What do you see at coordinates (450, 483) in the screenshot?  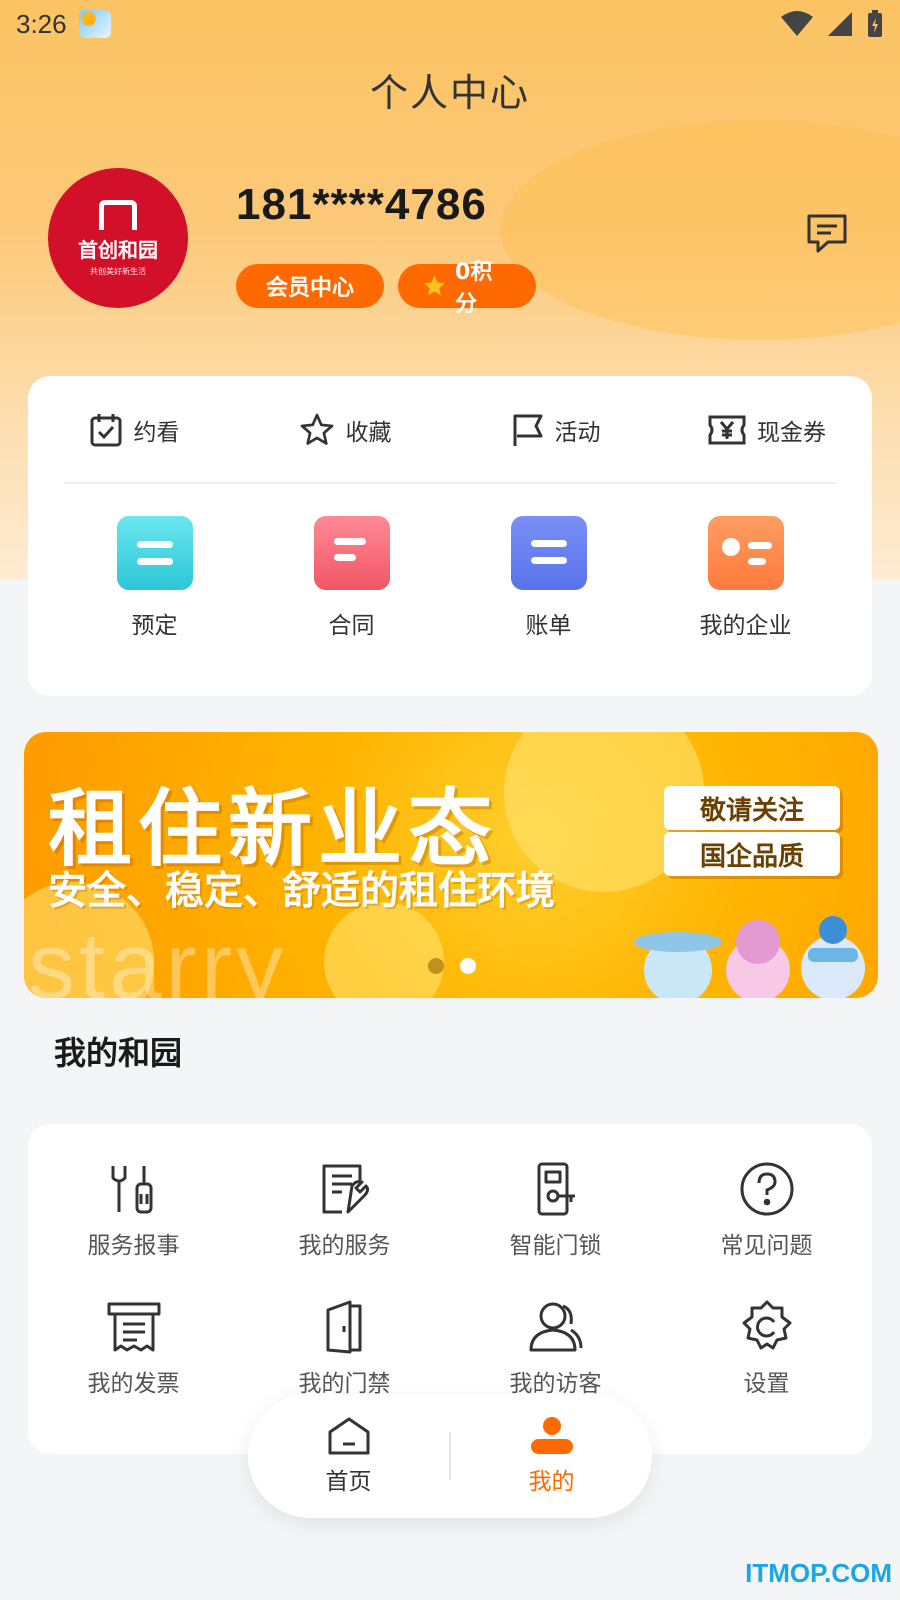 I see `divider` at bounding box center [450, 483].